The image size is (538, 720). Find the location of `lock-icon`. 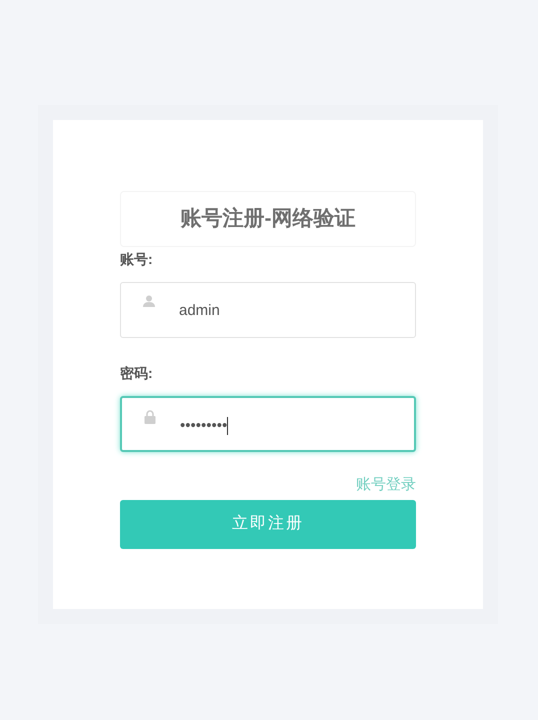

lock-icon is located at coordinates (150, 417).